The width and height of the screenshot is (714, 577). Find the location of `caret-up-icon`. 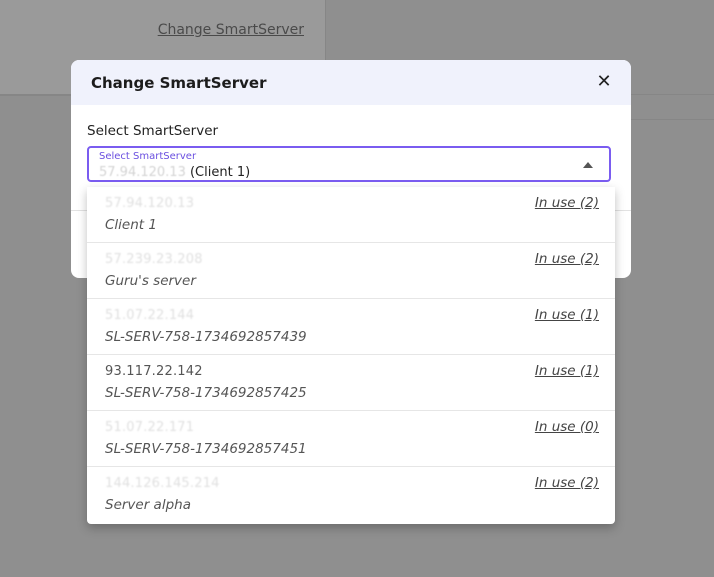

caret-up-icon is located at coordinates (588, 165).